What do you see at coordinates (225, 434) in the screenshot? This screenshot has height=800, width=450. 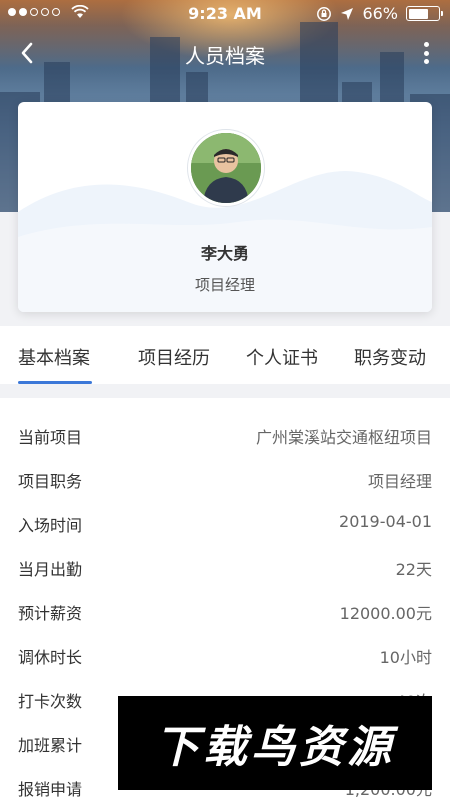 I see `info-row-current-project: 当前项目 广州棠溪站交通枢纽项目` at bounding box center [225, 434].